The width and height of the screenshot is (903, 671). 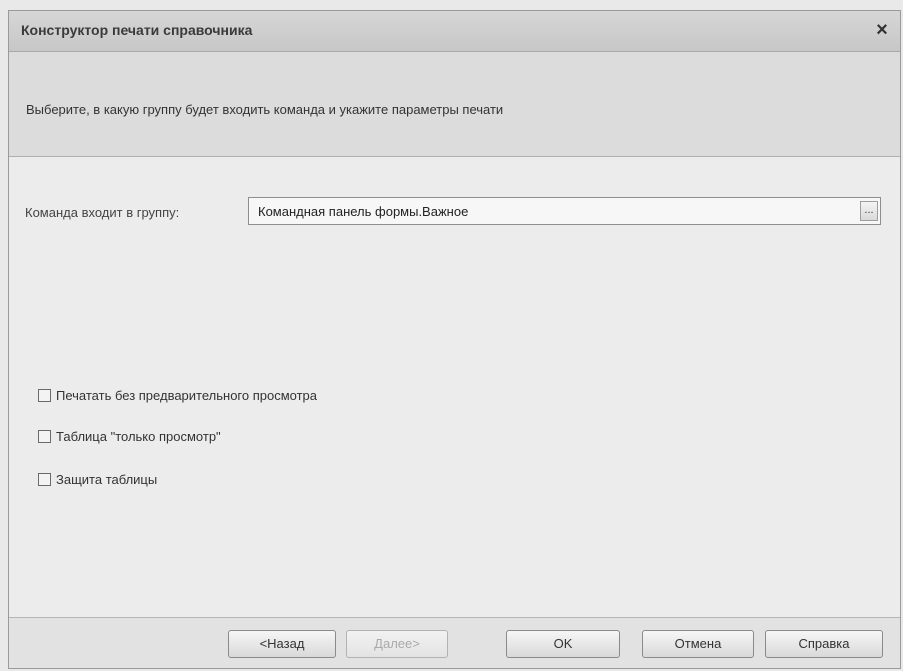 I want to click on option-label: Печатать без предварительного просмотра, so click(x=186, y=395).